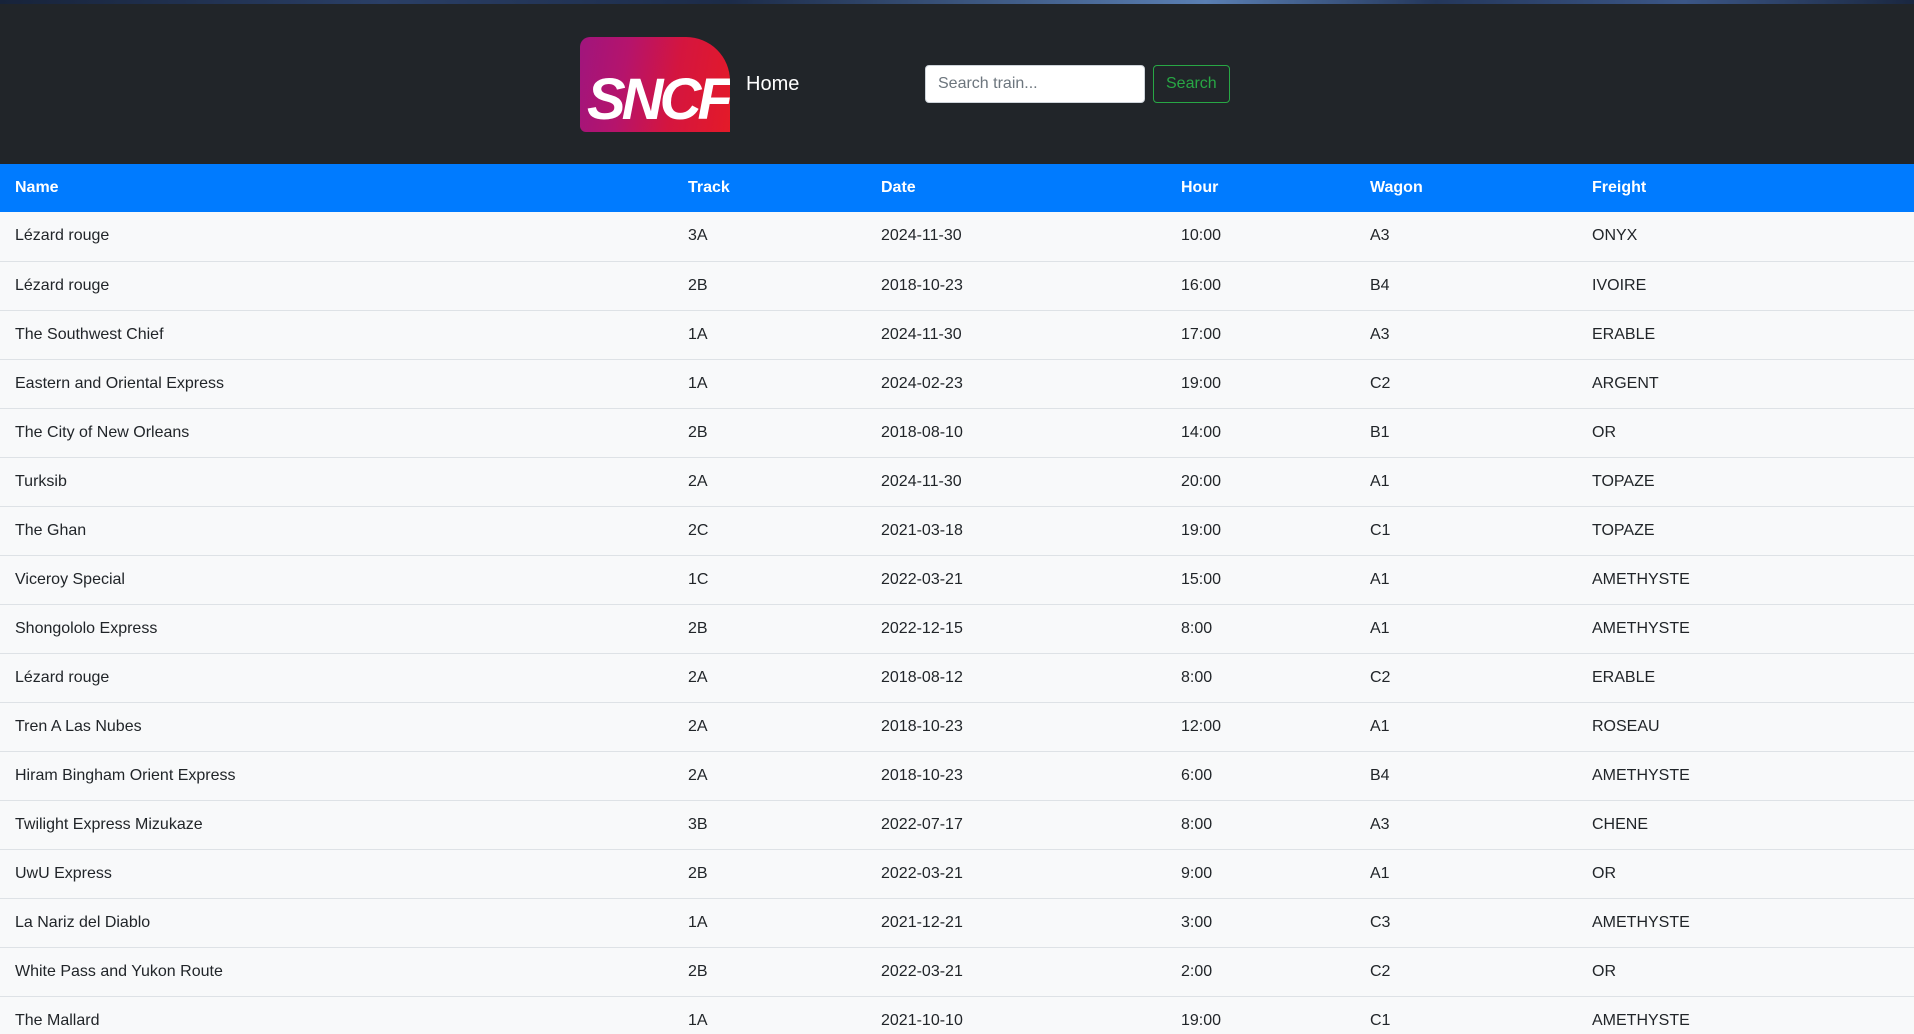  I want to click on cell-name: Turksib, so click(336, 482).